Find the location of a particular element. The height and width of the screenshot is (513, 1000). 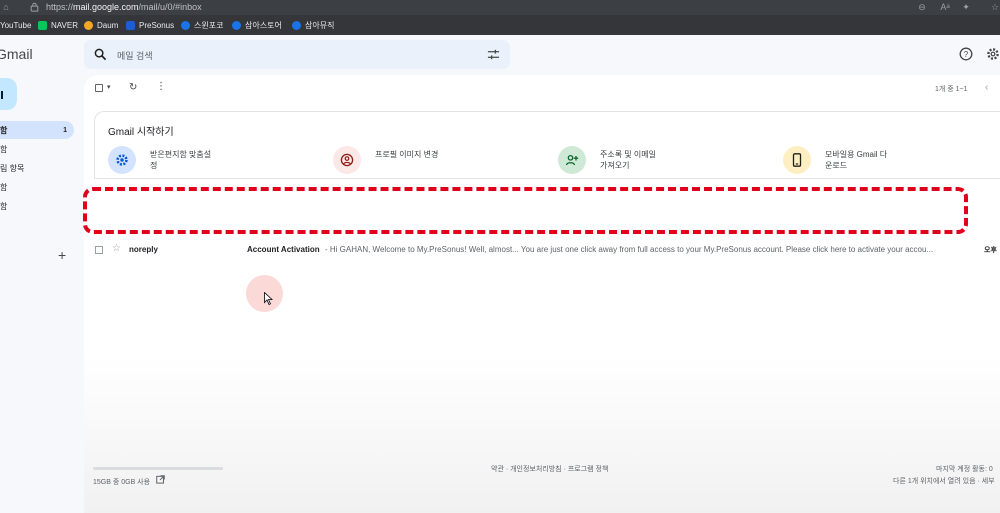

tile-label: 주소록 및 이메일 가져오기 is located at coordinates (628, 160).